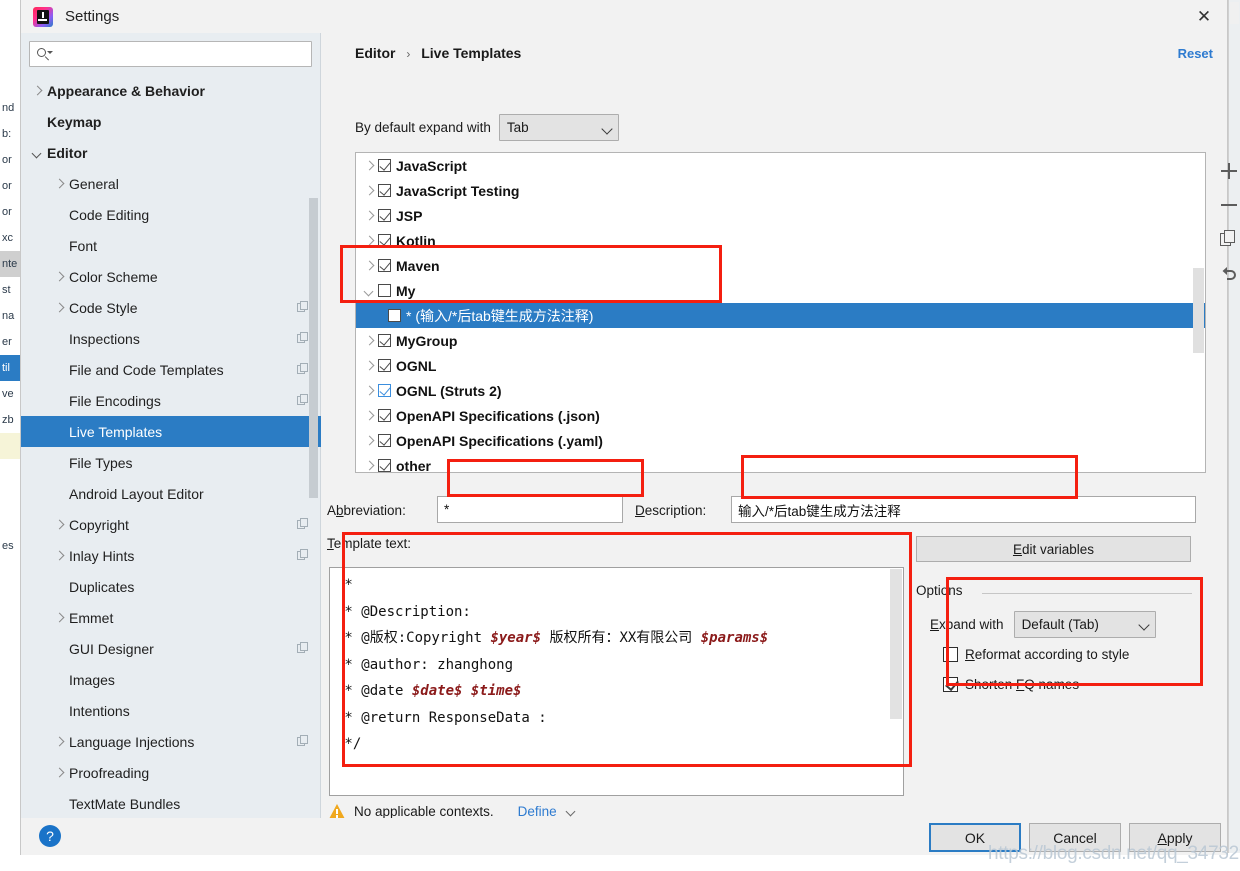 The image size is (1240, 871). What do you see at coordinates (171, 90) in the screenshot?
I see `sidebar-item-appearance-behavior: Appearance & Behavior` at bounding box center [171, 90].